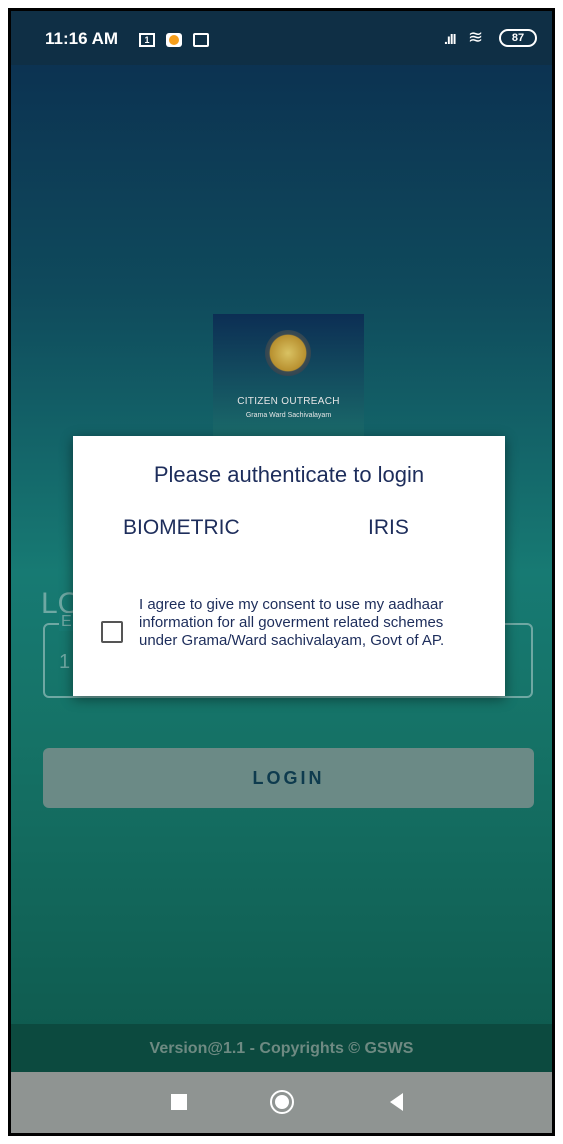 This screenshot has height=1144, width=563. I want to click on app-logo: CITIZEN OUTREACH Grama Ward Sachivalayam, so click(288, 376).